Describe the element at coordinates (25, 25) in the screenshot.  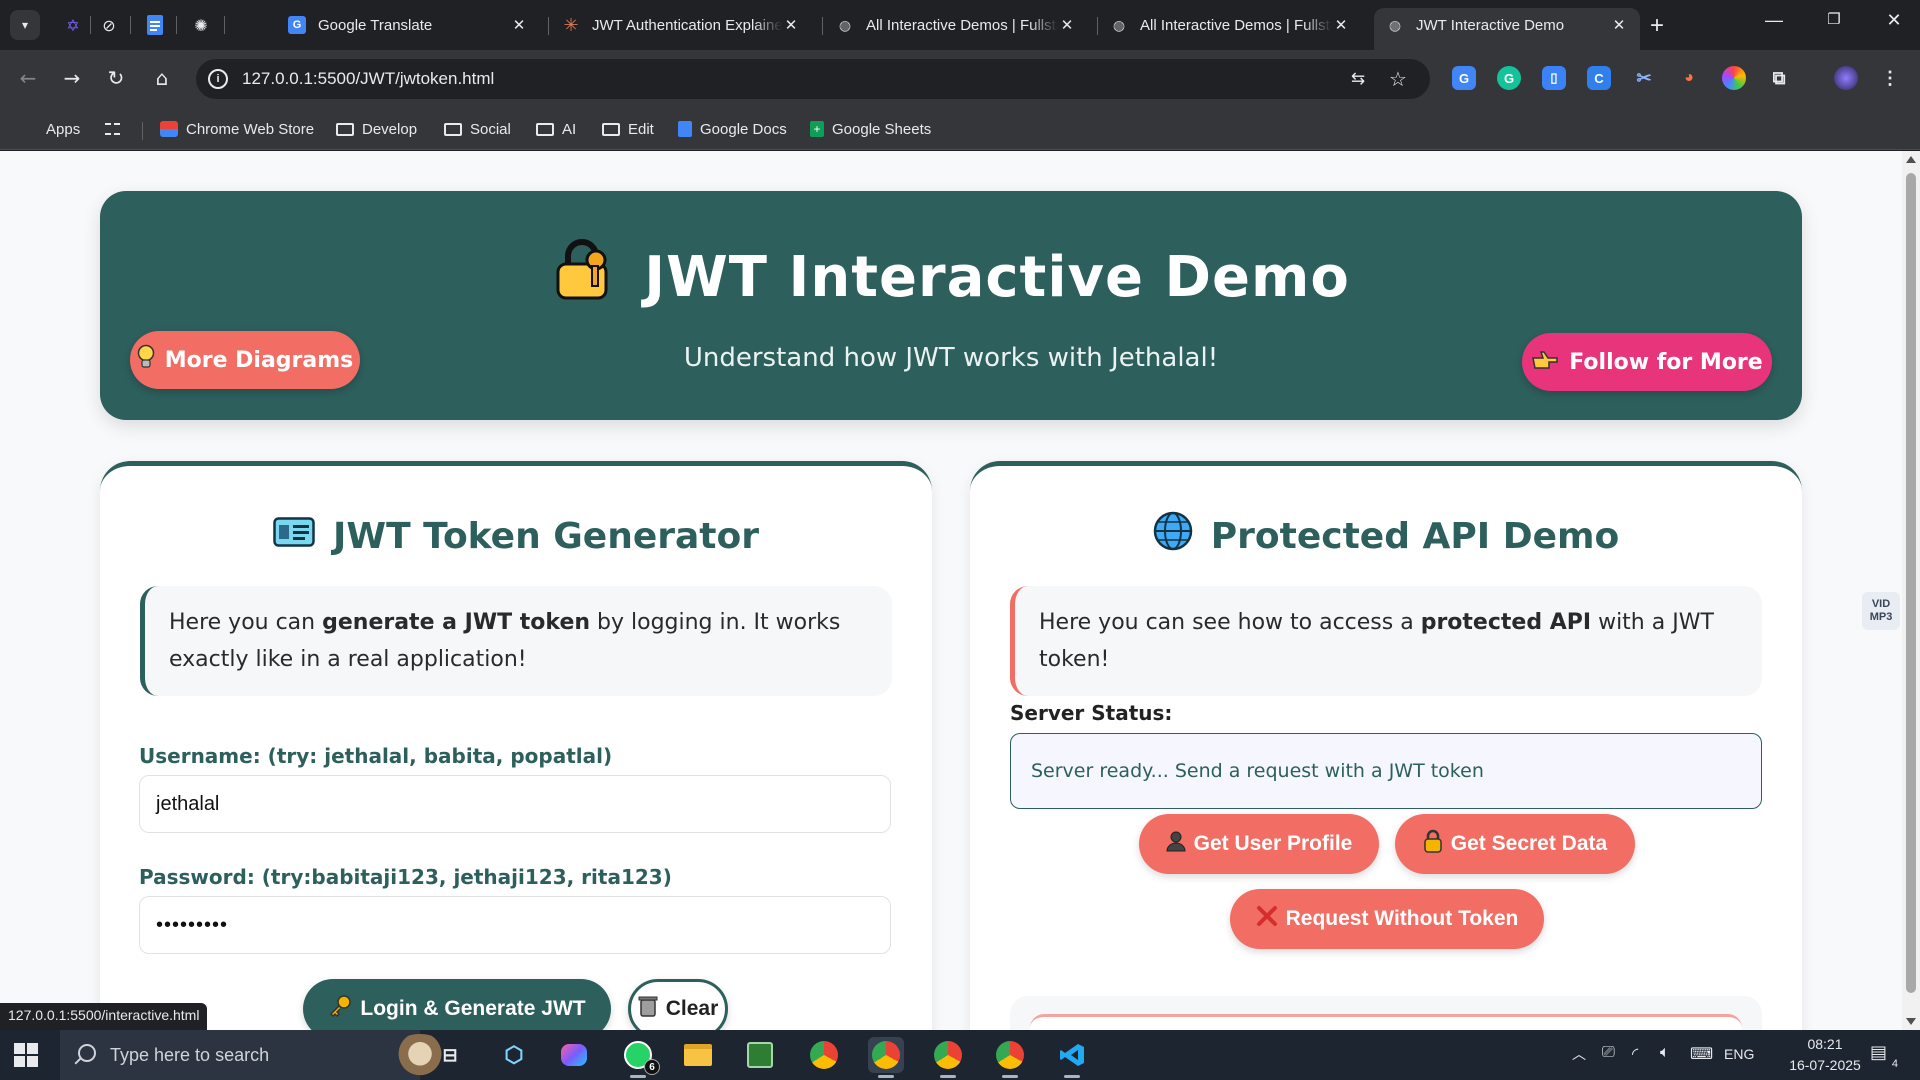
I see `tab-search-button: ▾` at that location.